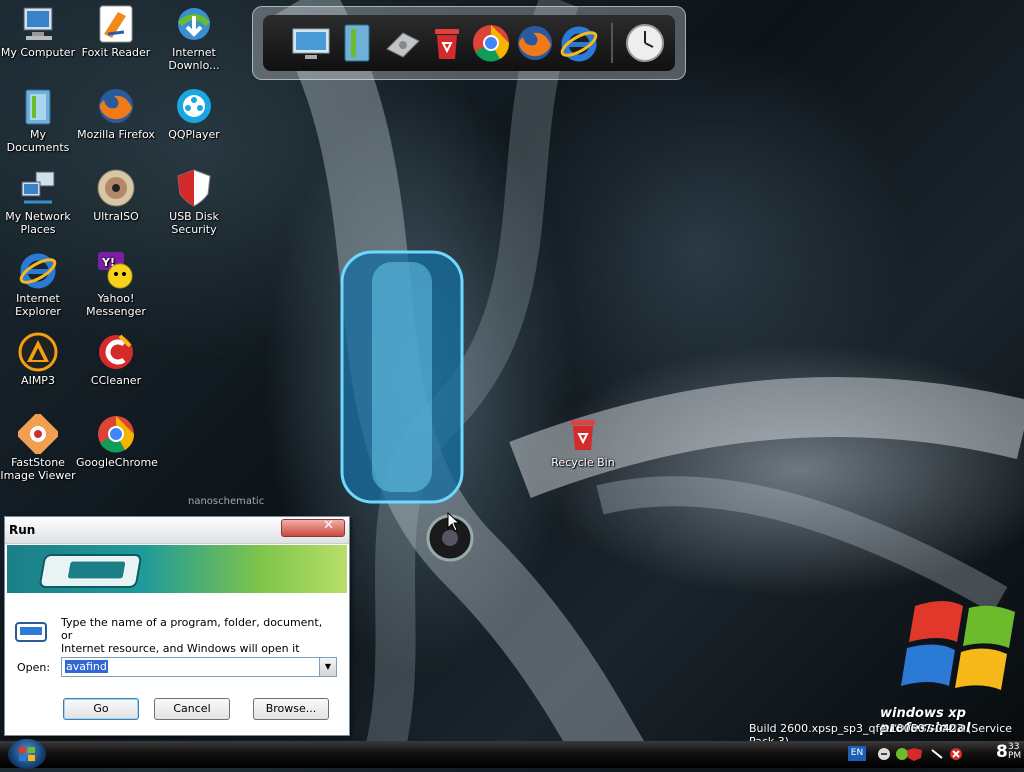 This screenshot has width=1024, height=772. Describe the element at coordinates (177, 530) in the screenshot. I see `run-title-bar: Run ✕` at that location.